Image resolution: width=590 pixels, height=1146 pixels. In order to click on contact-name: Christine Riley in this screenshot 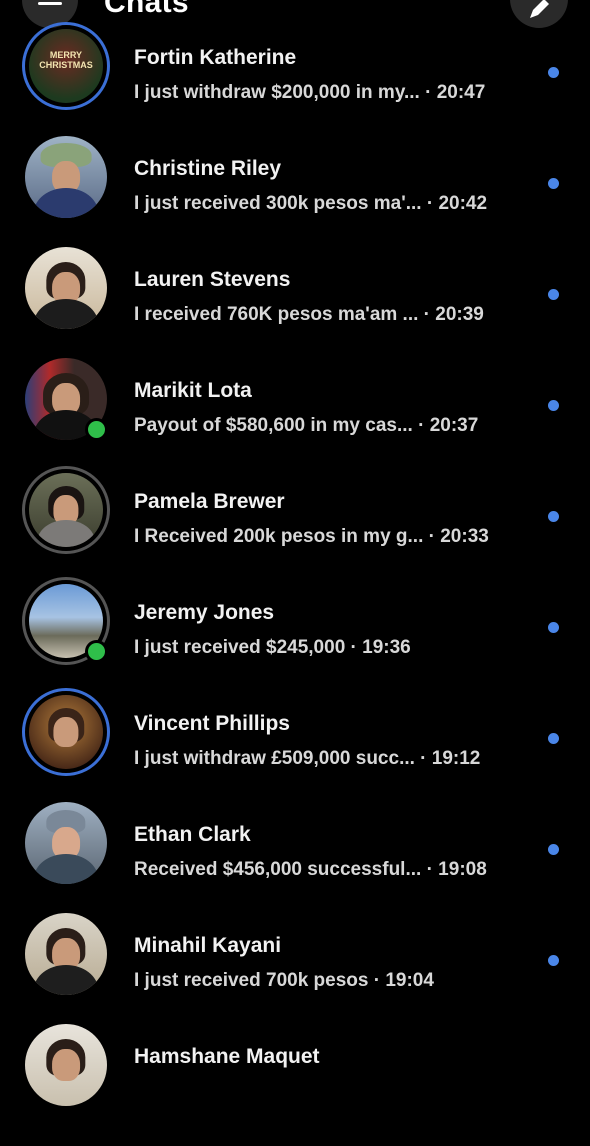, I will do `click(208, 168)`.